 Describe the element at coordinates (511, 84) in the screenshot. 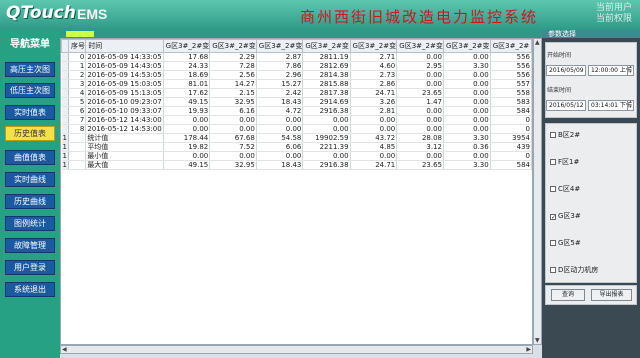

I see `table-cell: 557` at that location.